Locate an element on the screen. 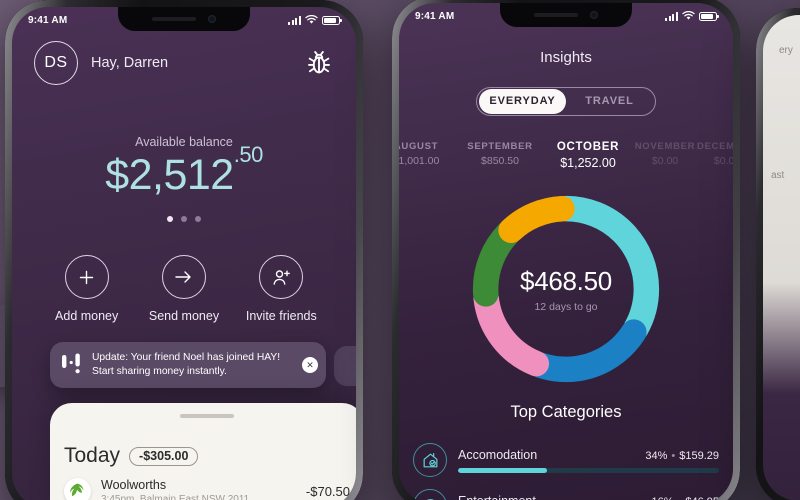  action-send-money: Send money is located at coordinates (184, 289).